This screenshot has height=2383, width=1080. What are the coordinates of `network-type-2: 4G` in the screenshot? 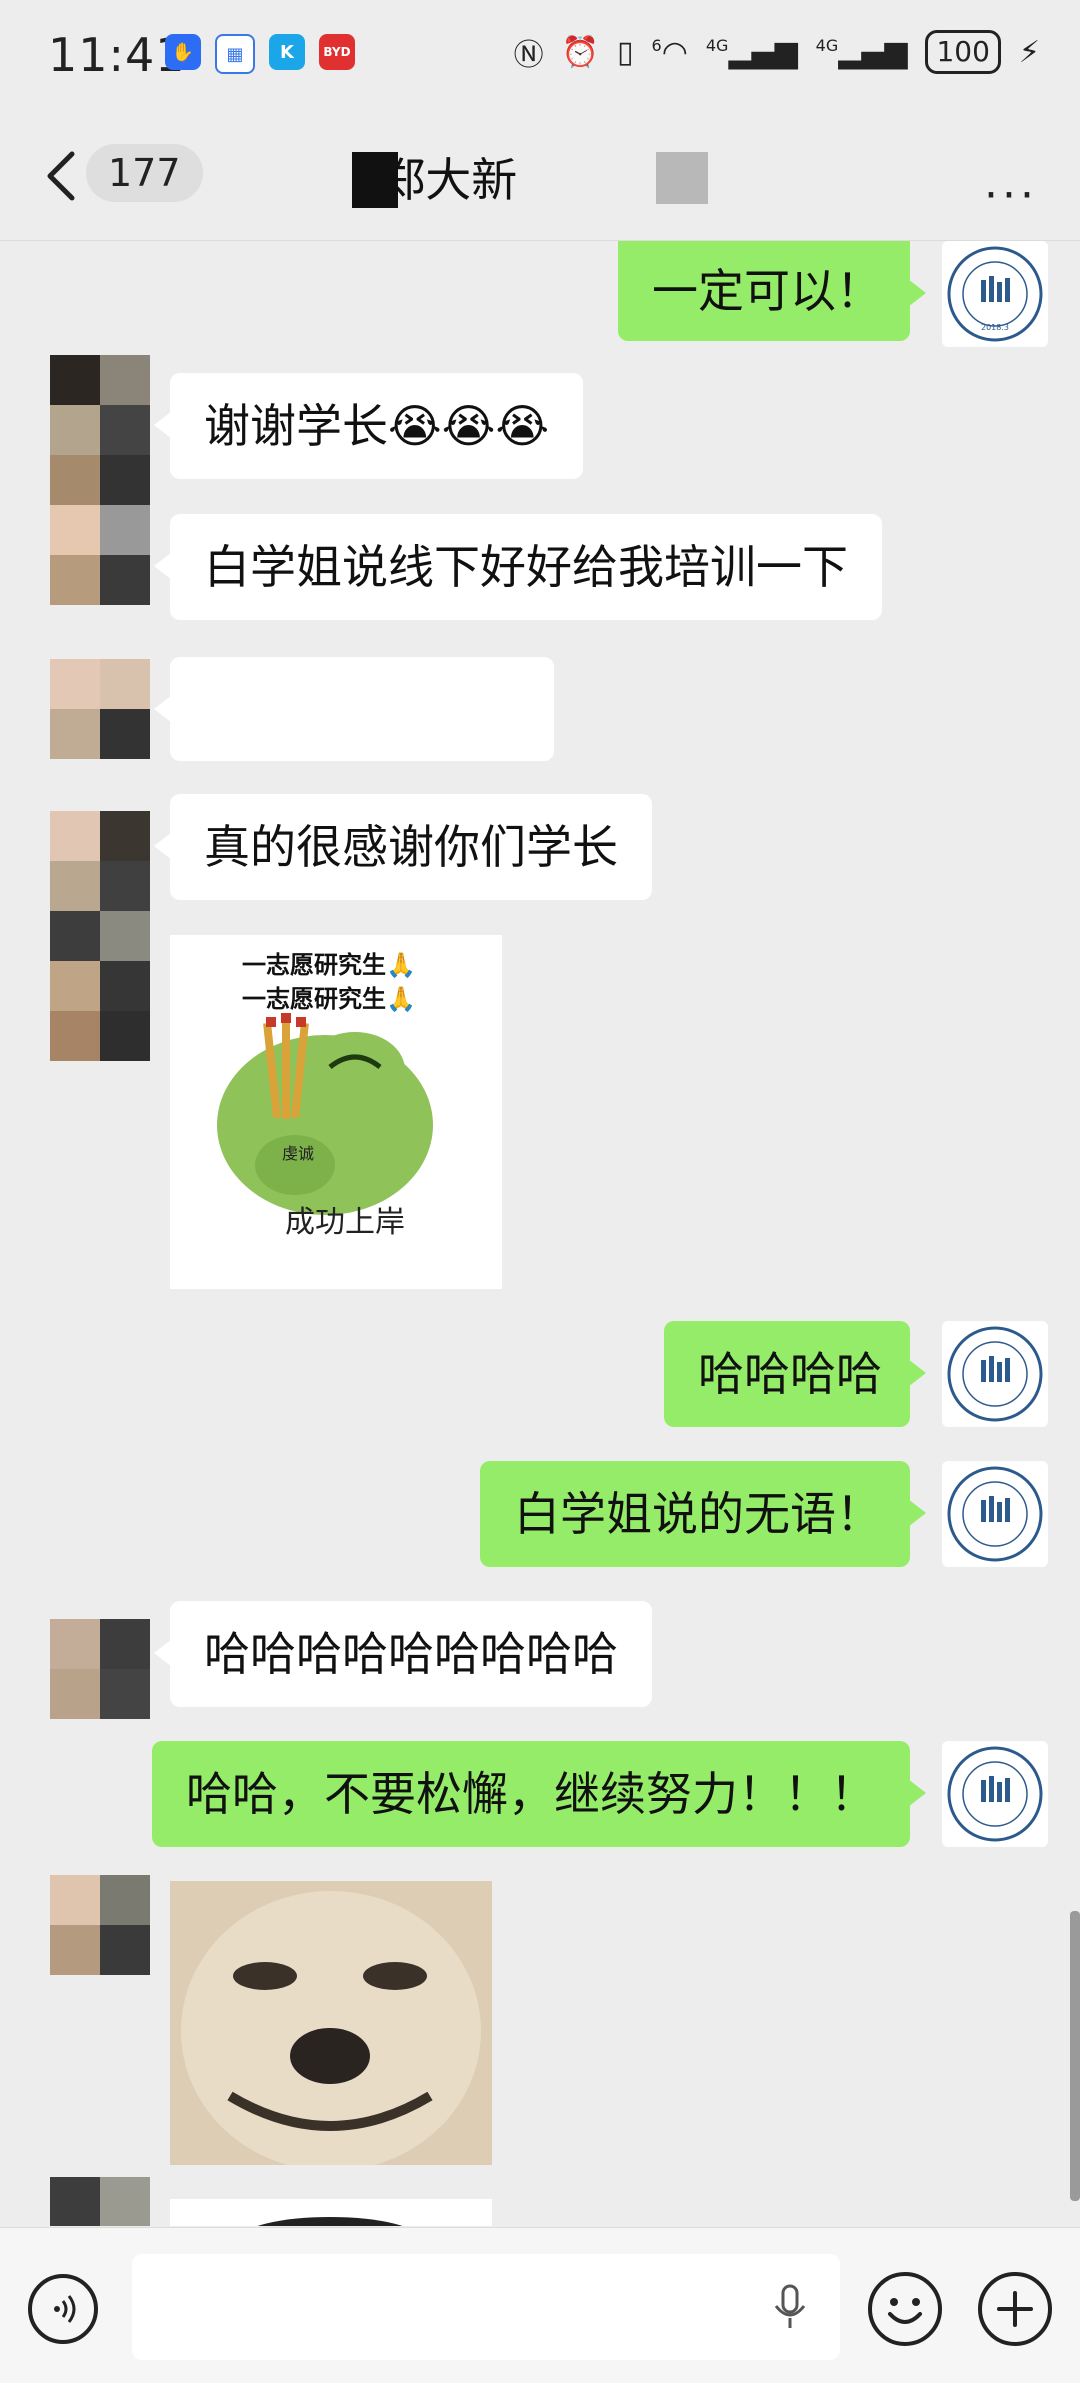 It's located at (827, 45).